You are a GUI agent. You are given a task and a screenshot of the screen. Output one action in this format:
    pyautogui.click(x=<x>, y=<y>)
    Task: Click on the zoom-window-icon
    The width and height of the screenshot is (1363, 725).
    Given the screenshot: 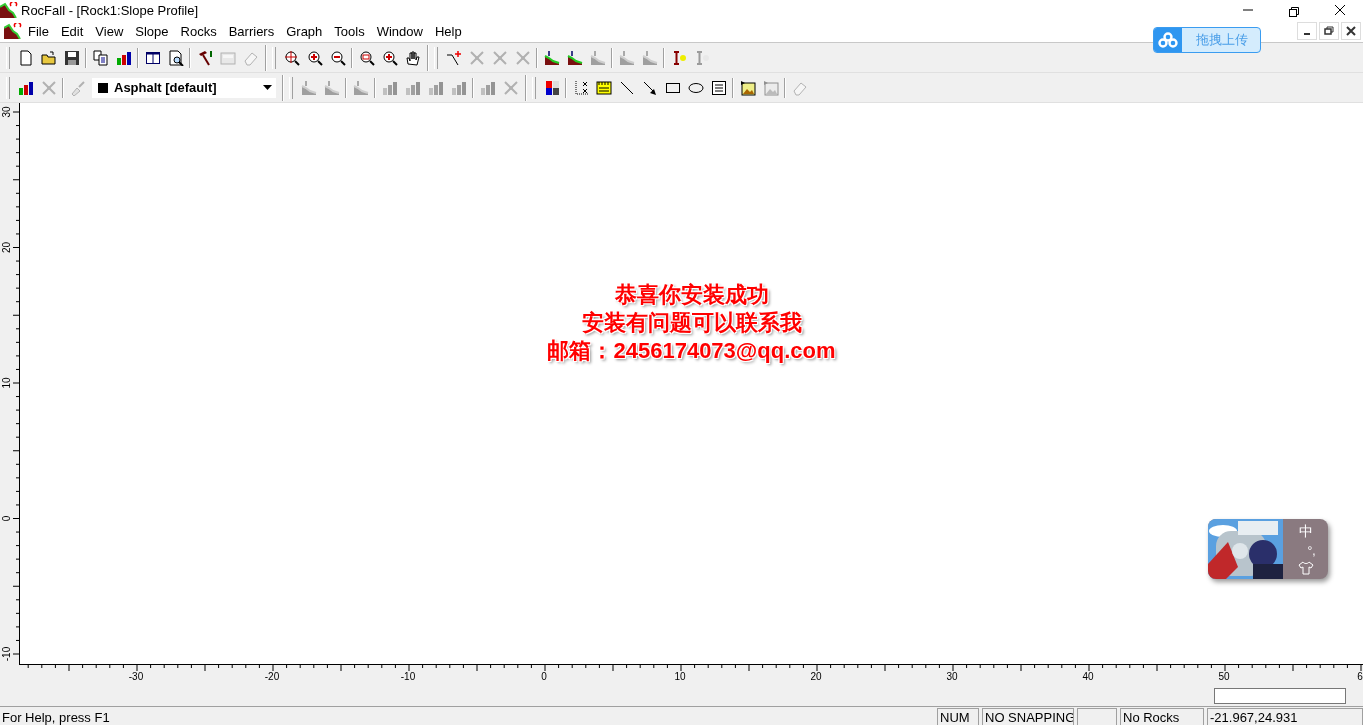 What is the action you would take?
    pyautogui.click(x=366, y=57)
    